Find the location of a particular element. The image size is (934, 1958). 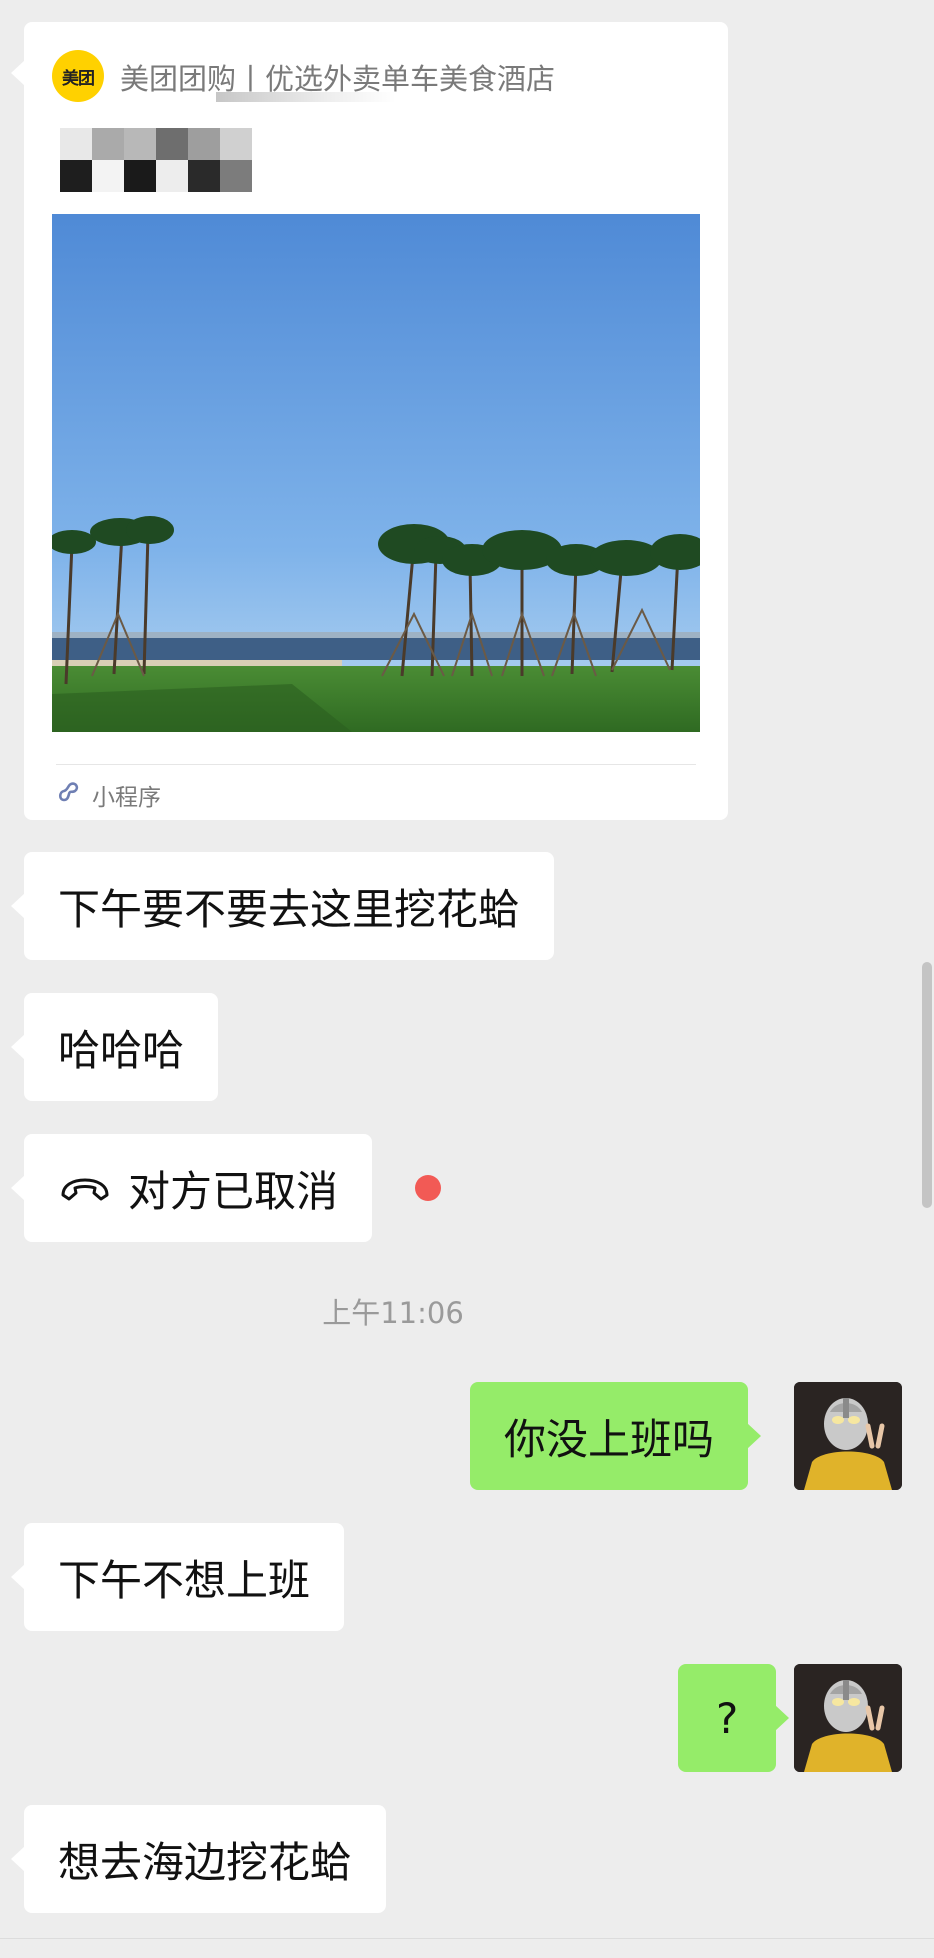

message-bubble-outgoing: 你没上班吗 is located at coordinates (616, 1436).